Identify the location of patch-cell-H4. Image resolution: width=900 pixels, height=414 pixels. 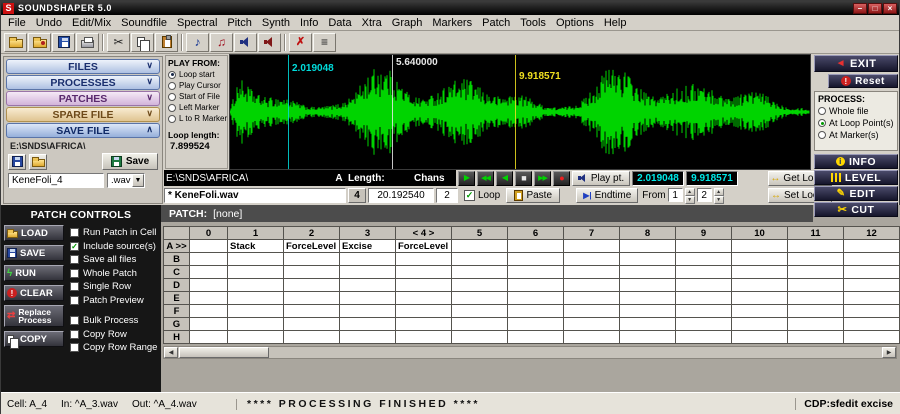
(423, 337).